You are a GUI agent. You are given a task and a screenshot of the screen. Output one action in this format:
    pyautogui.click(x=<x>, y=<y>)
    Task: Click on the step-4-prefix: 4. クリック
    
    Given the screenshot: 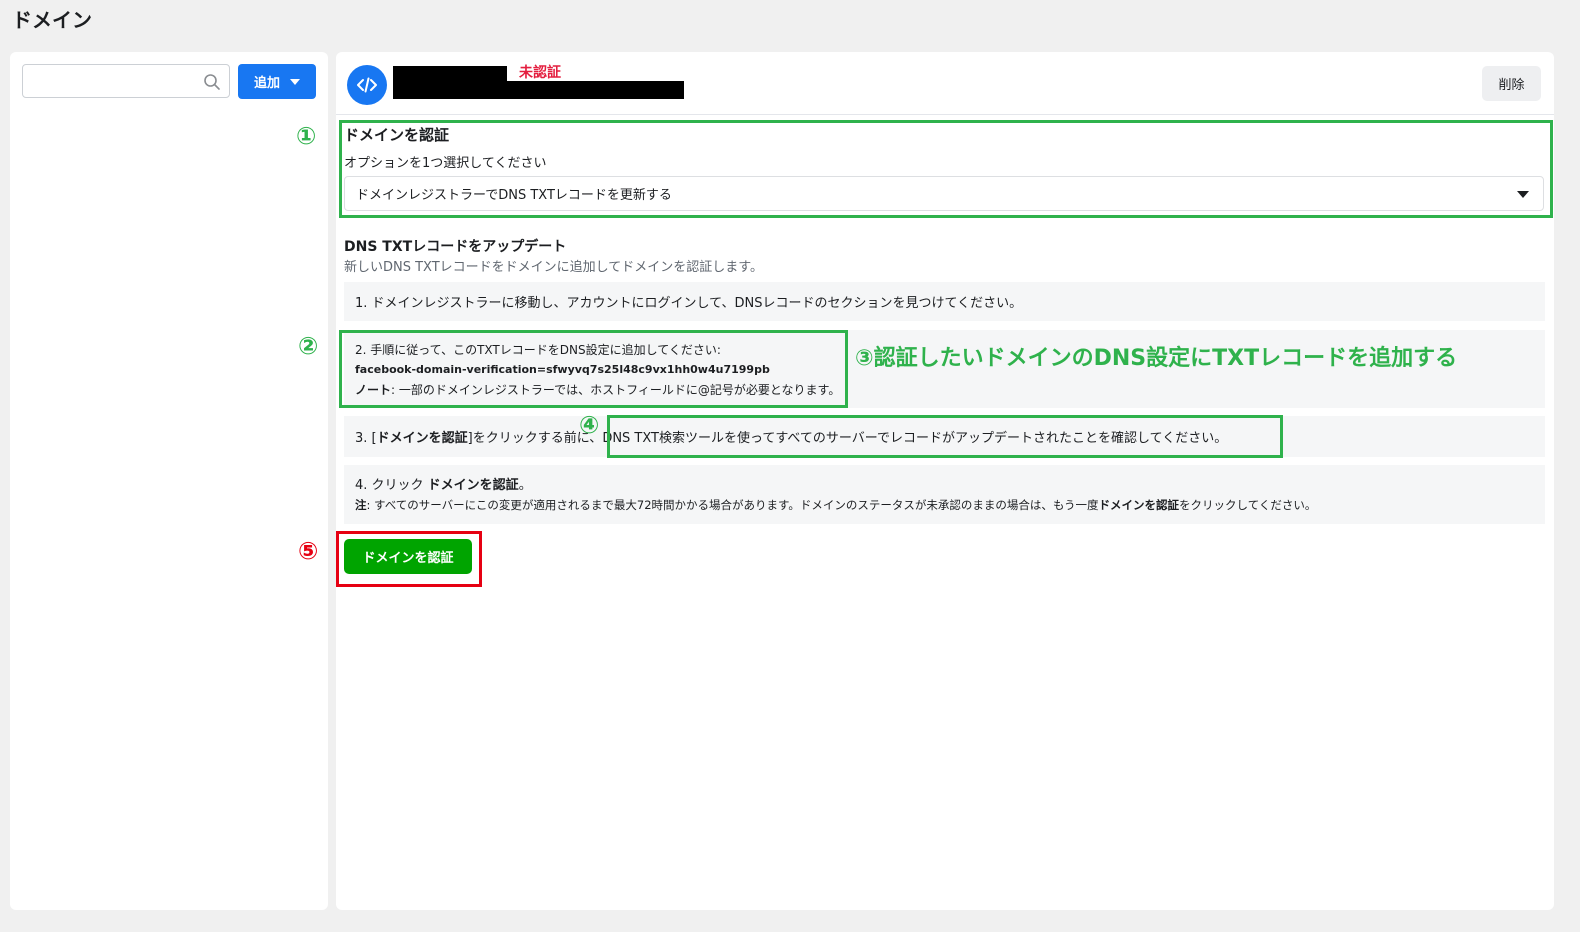 What is the action you would take?
    pyautogui.click(x=391, y=485)
    